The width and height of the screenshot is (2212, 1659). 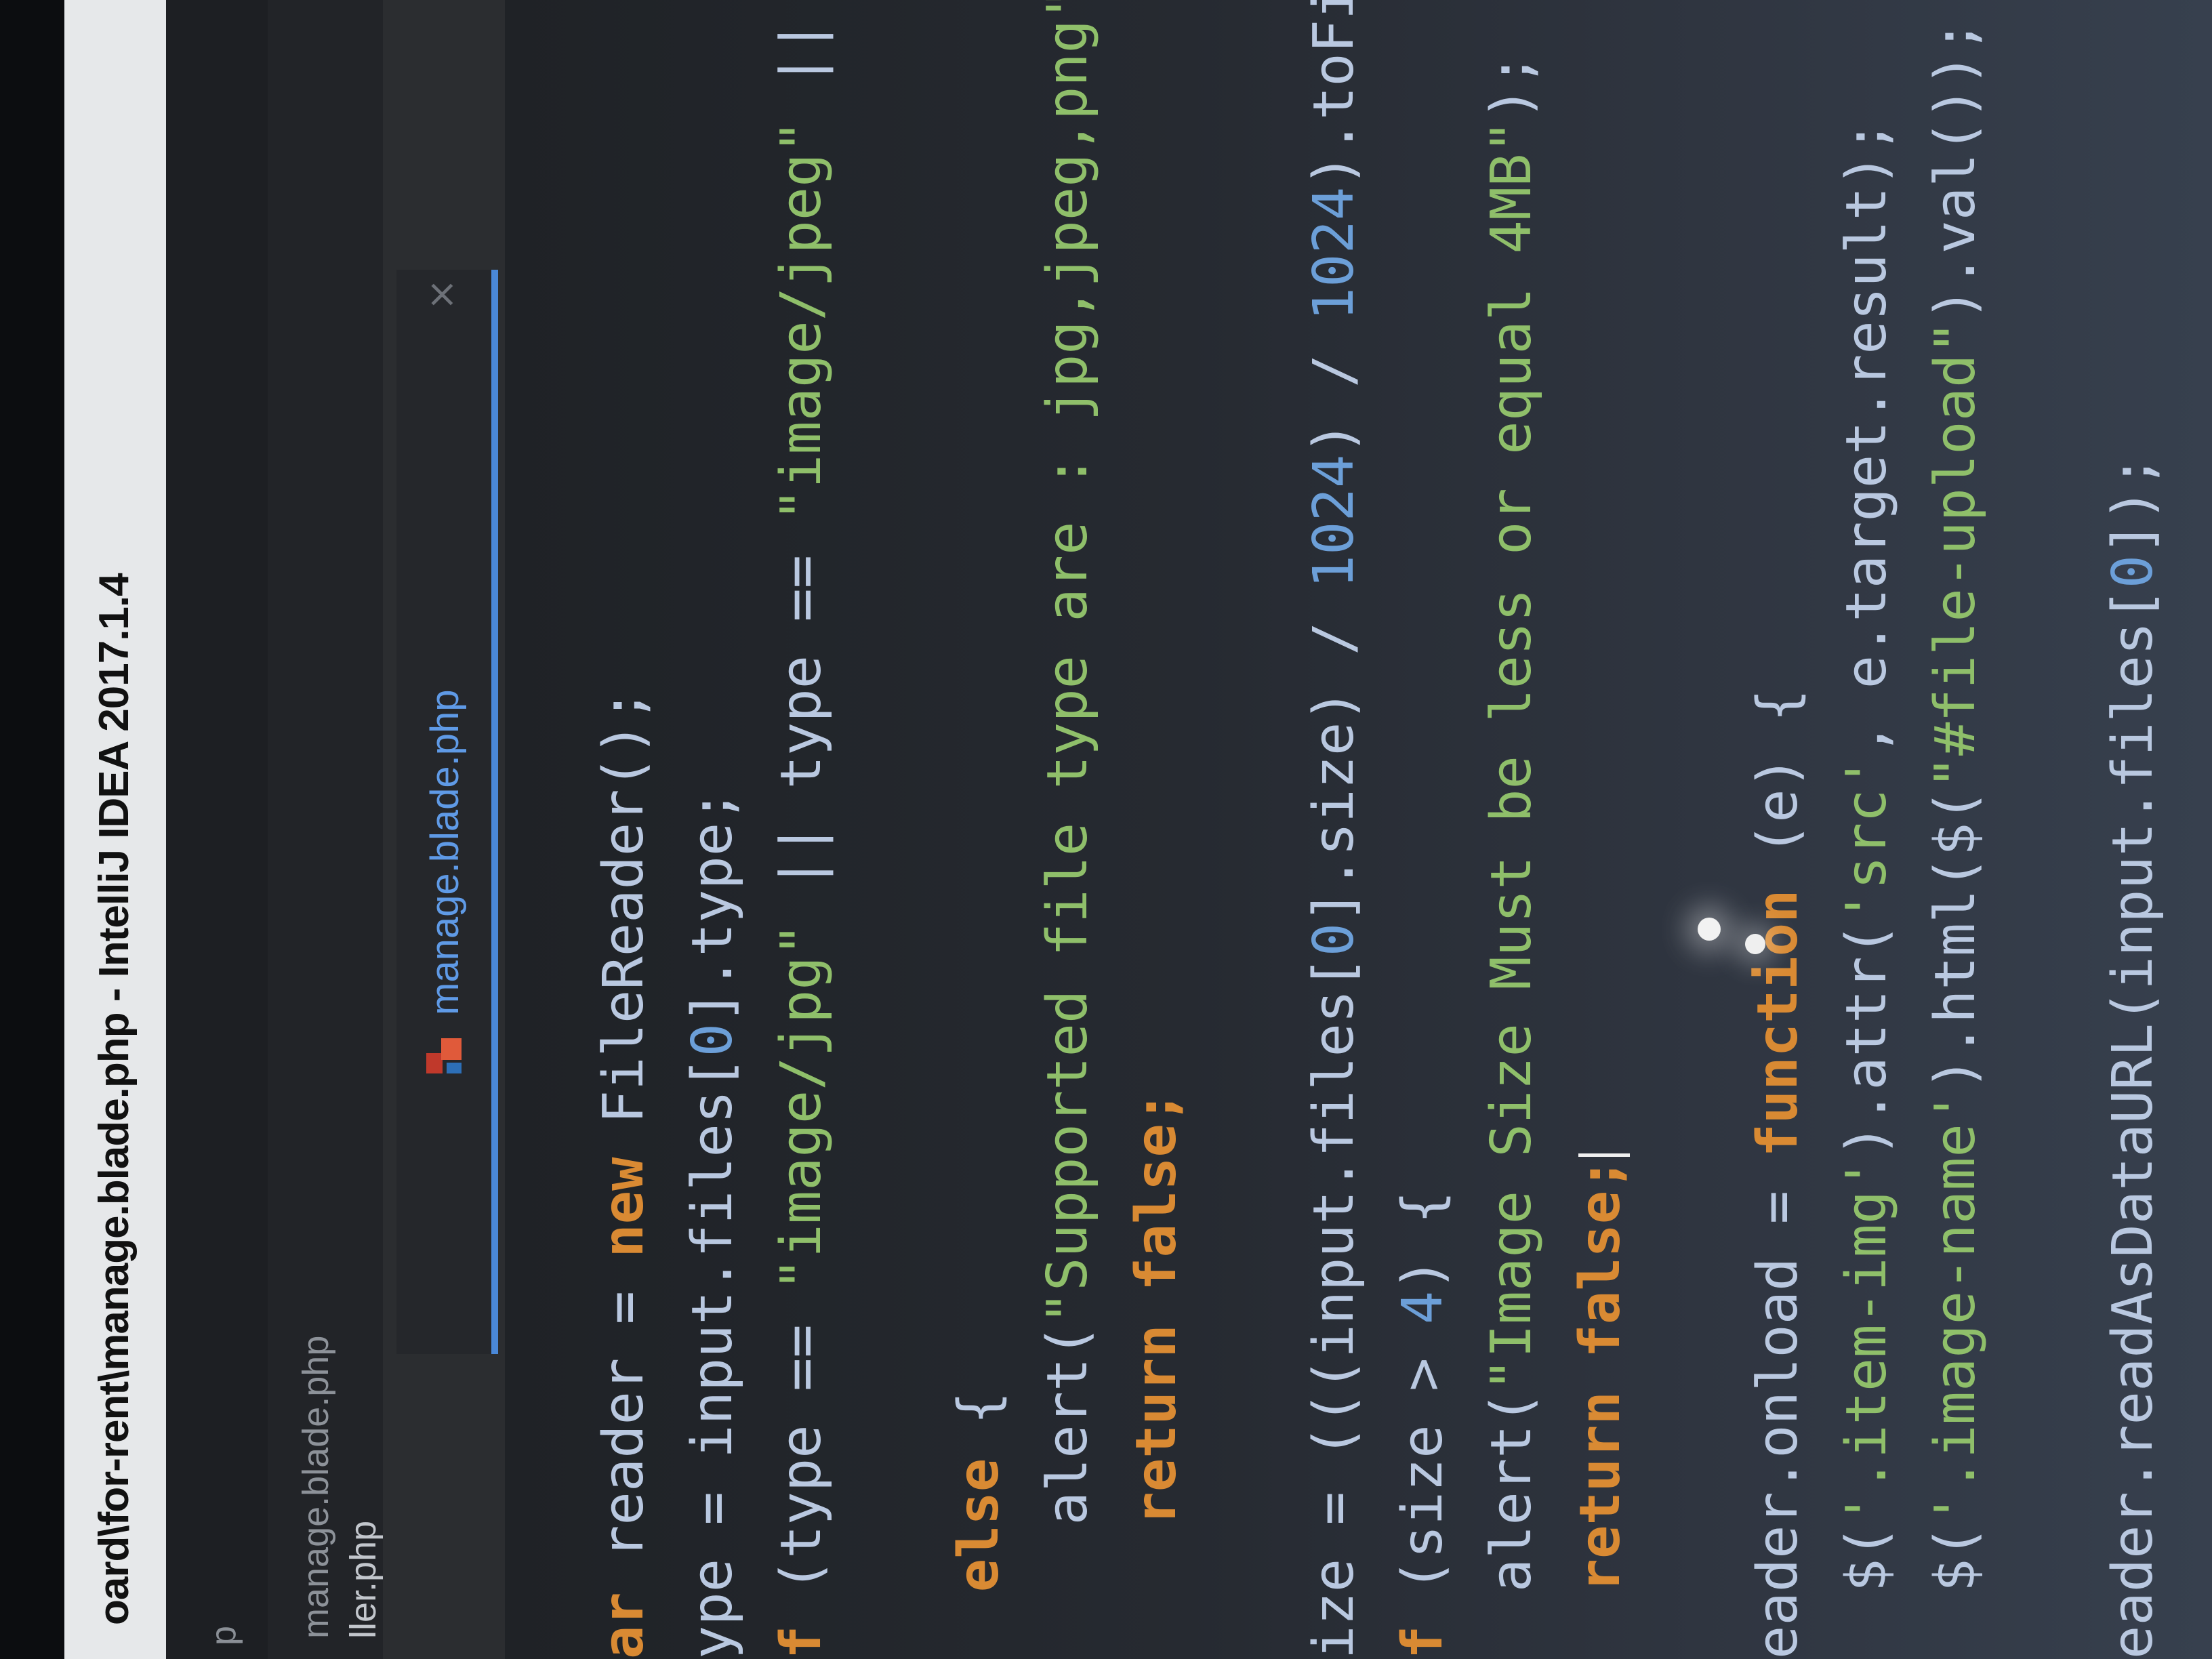 What do you see at coordinates (1955, 940) in the screenshot?
I see `code-token: ).html($(` at bounding box center [1955, 940].